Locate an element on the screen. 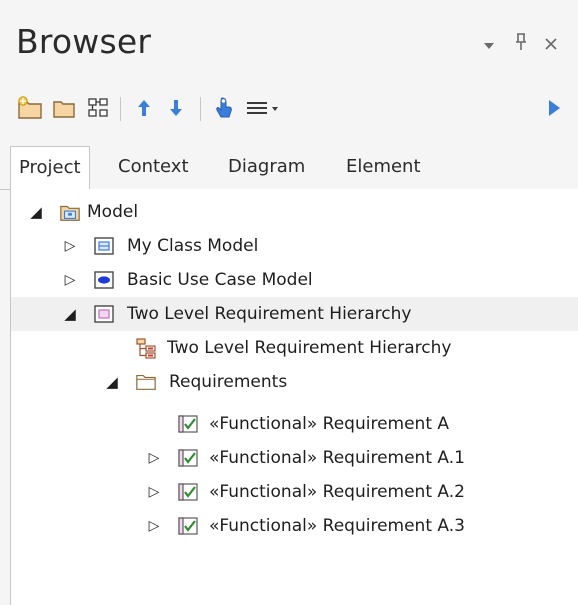  arrow-up-icon is located at coordinates (144, 108).